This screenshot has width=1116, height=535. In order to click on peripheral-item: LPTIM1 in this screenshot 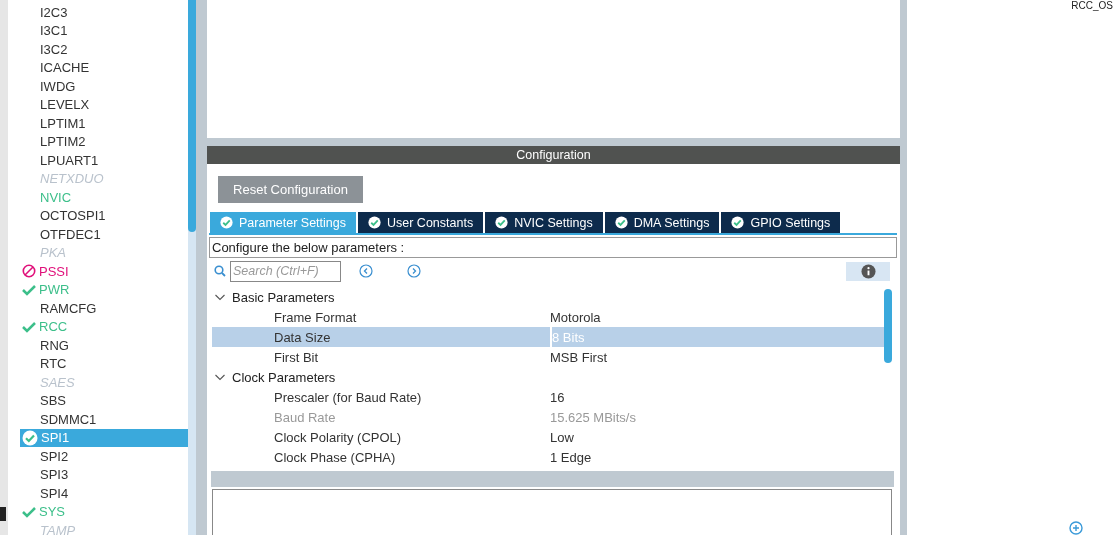, I will do `click(104, 123)`.